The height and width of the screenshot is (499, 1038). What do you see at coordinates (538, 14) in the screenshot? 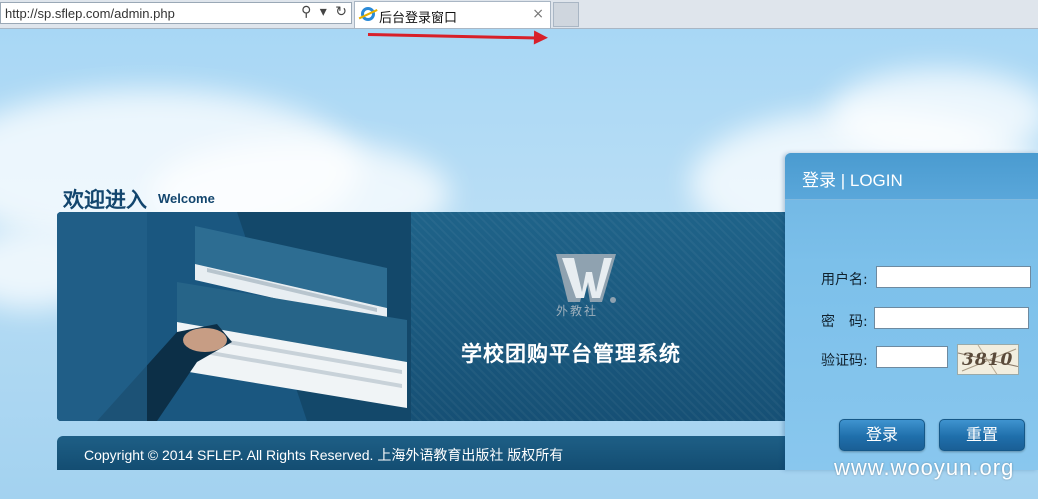
I see `tab-close-icon: ×` at bounding box center [538, 14].